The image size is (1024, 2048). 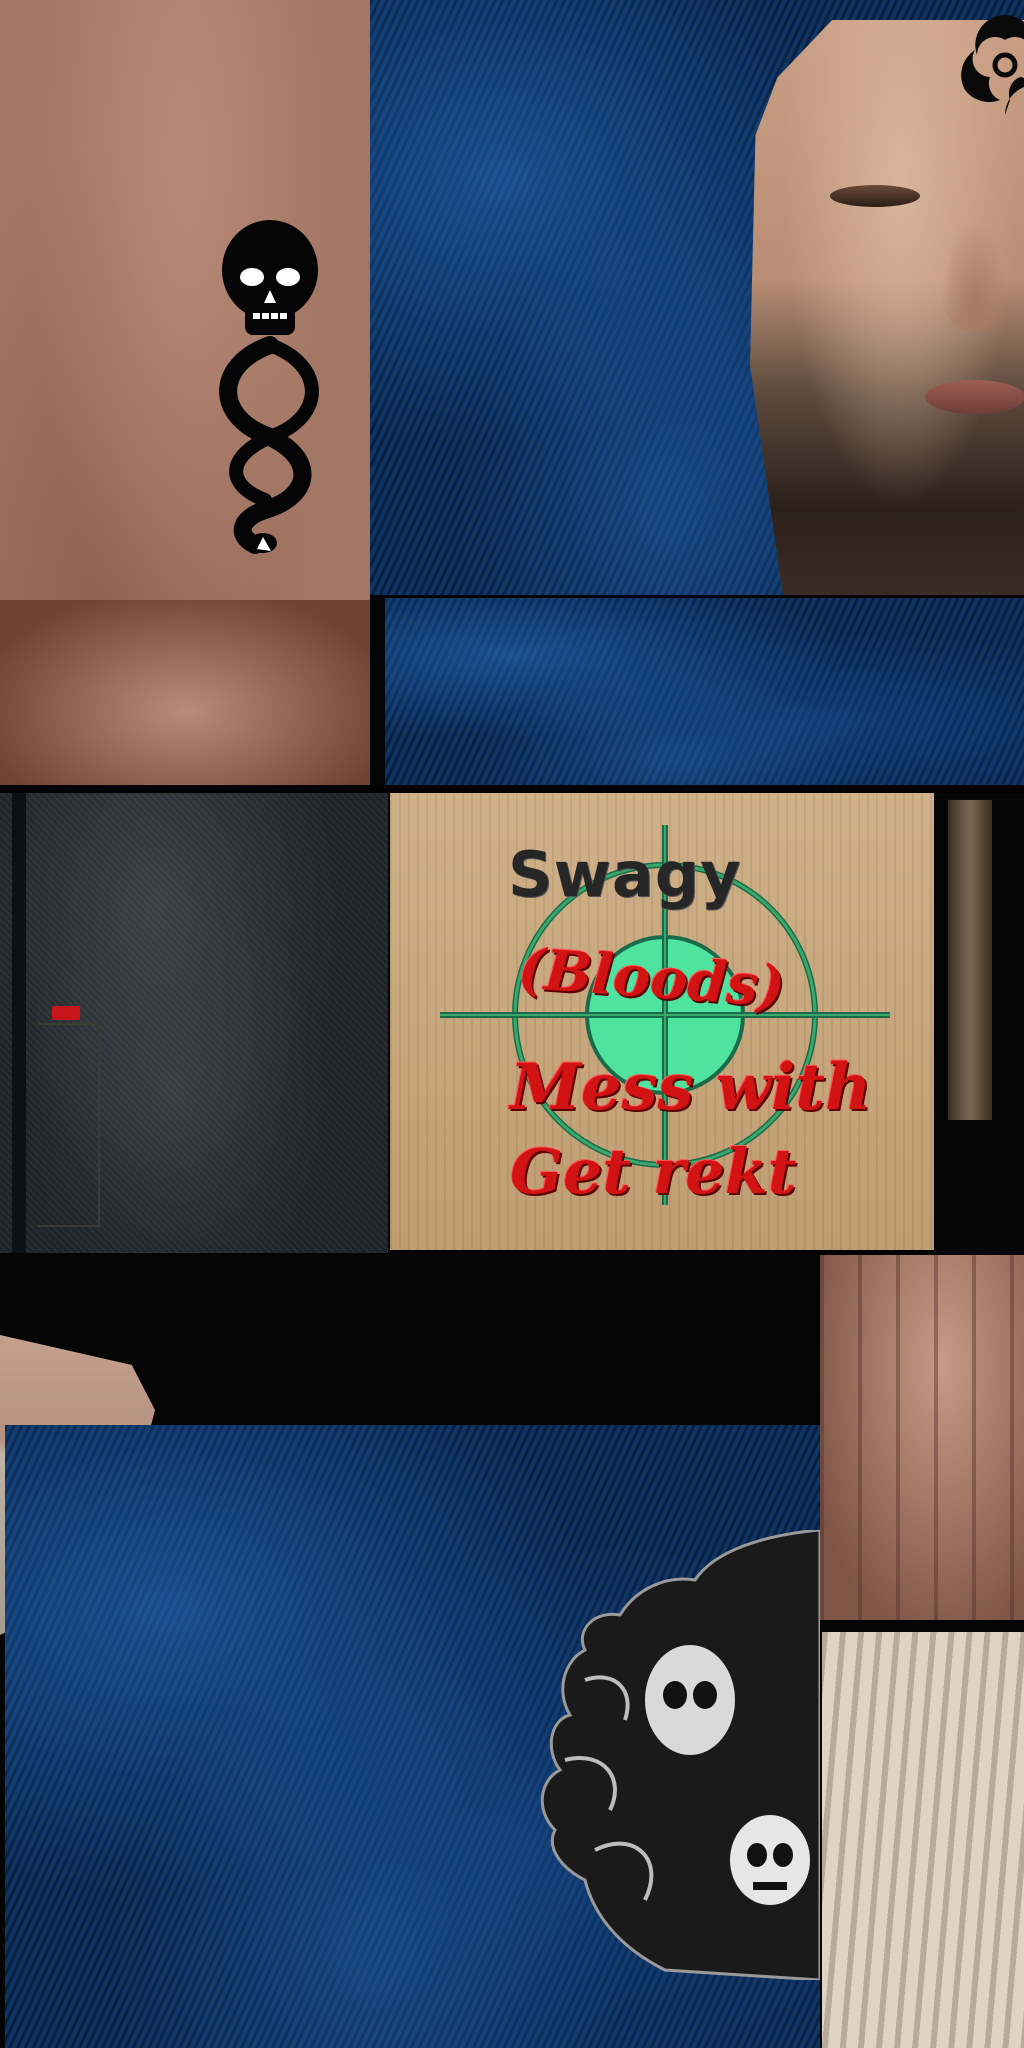 I want to click on label-title: Swagy, so click(x=625, y=874).